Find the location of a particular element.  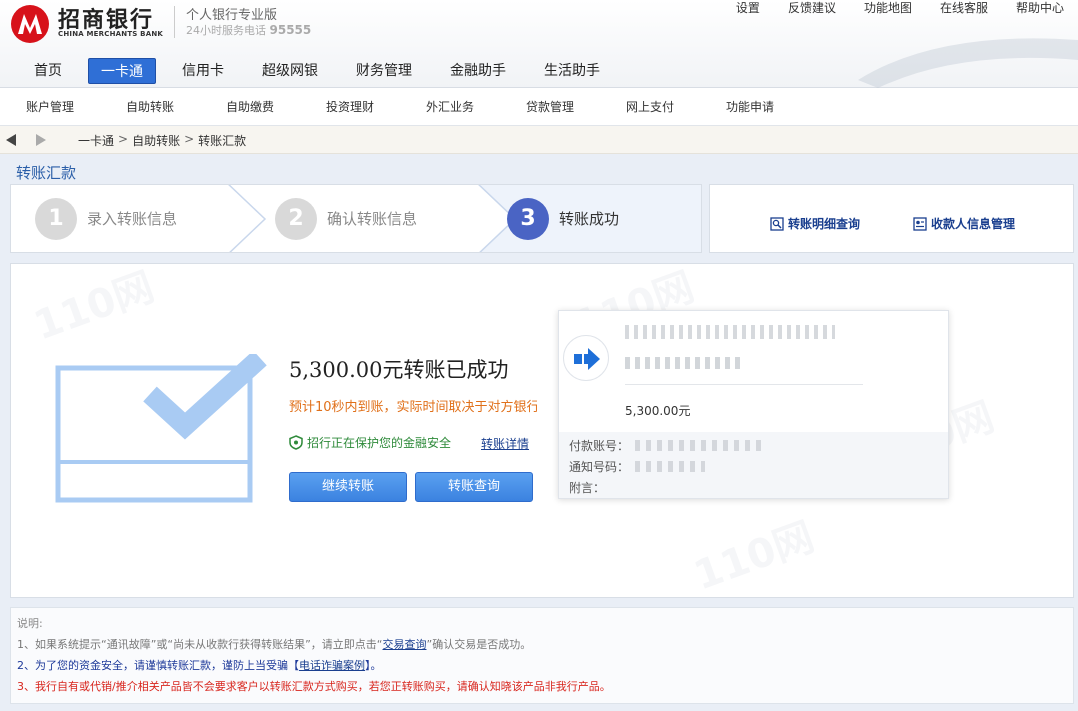

top-link-sitemap: 功能地图 is located at coordinates (888, 8).